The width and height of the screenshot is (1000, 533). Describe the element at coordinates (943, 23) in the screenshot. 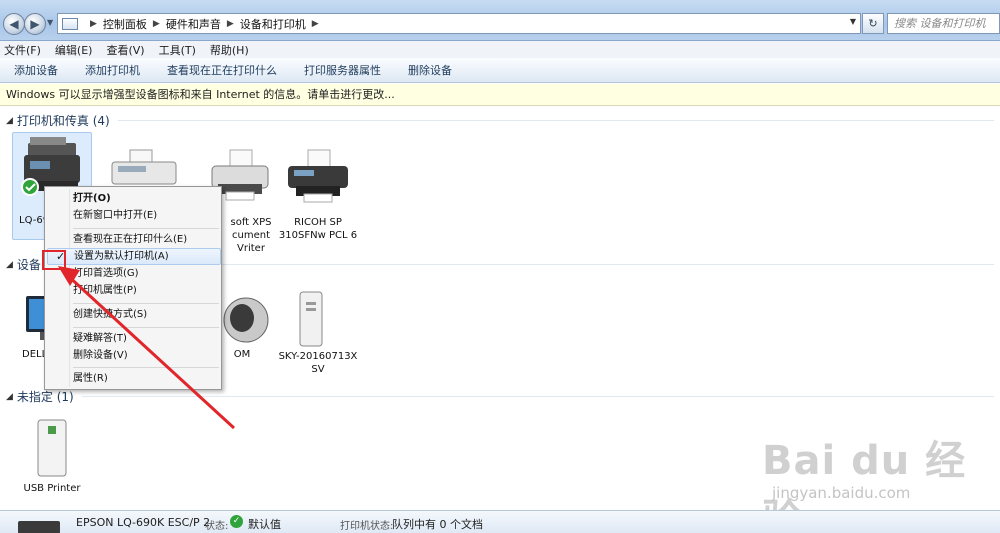

I see `search-input: 搜索 设备和打印机` at that location.